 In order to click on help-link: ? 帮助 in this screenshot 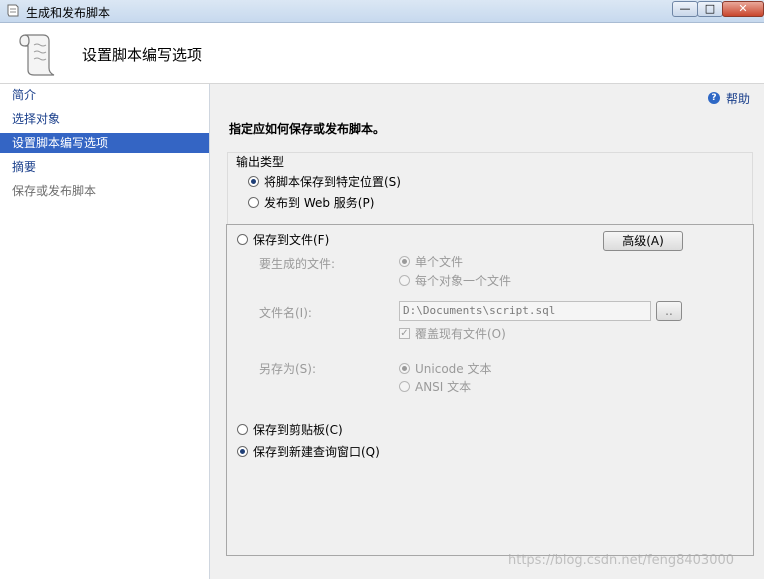, I will do `click(729, 98)`.